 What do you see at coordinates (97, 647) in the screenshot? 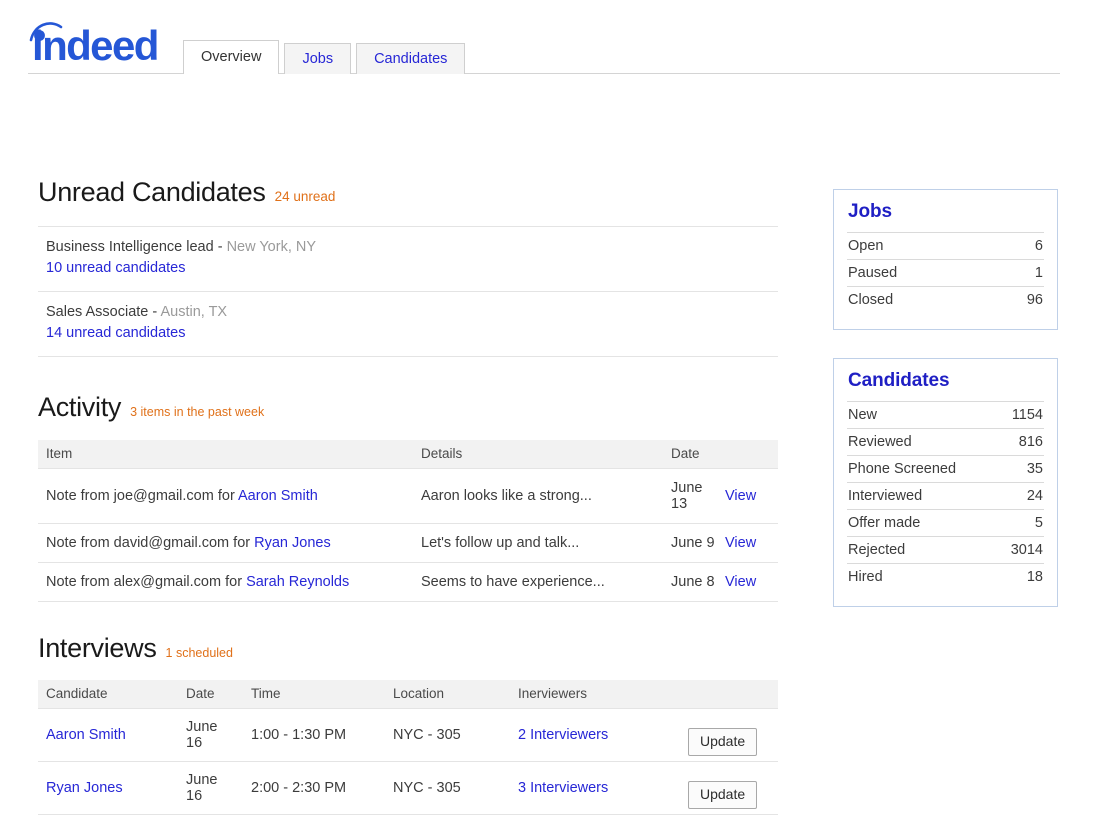
I see `interviews-title: Interviews` at bounding box center [97, 647].